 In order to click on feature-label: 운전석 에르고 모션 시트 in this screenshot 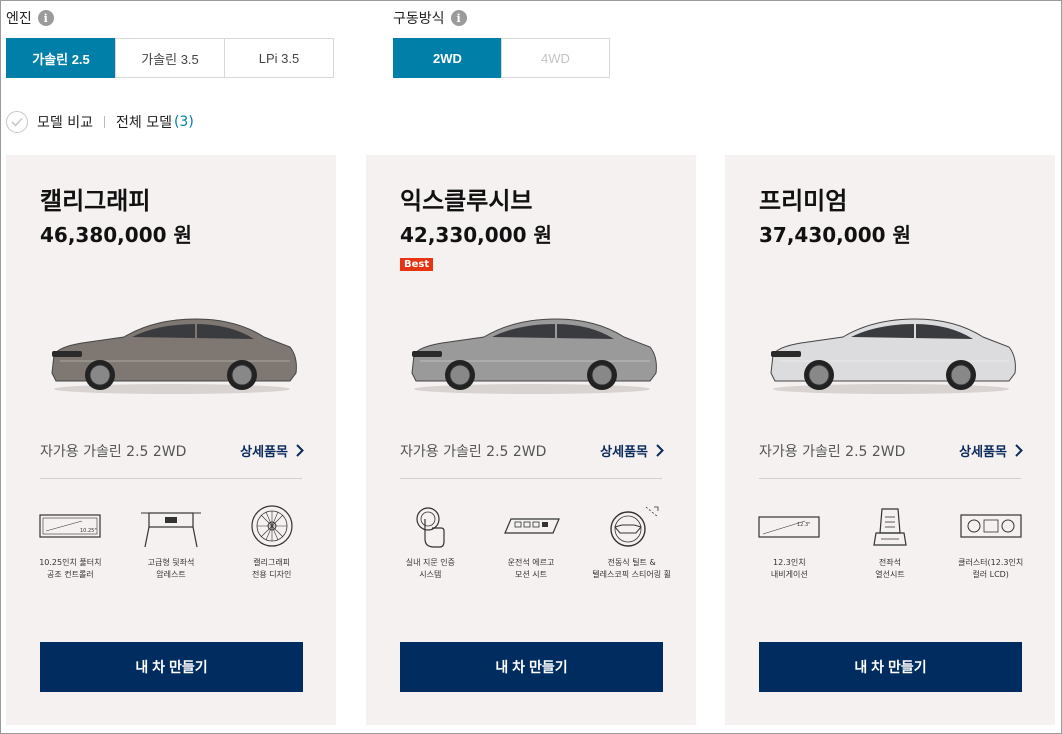, I will do `click(531, 568)`.